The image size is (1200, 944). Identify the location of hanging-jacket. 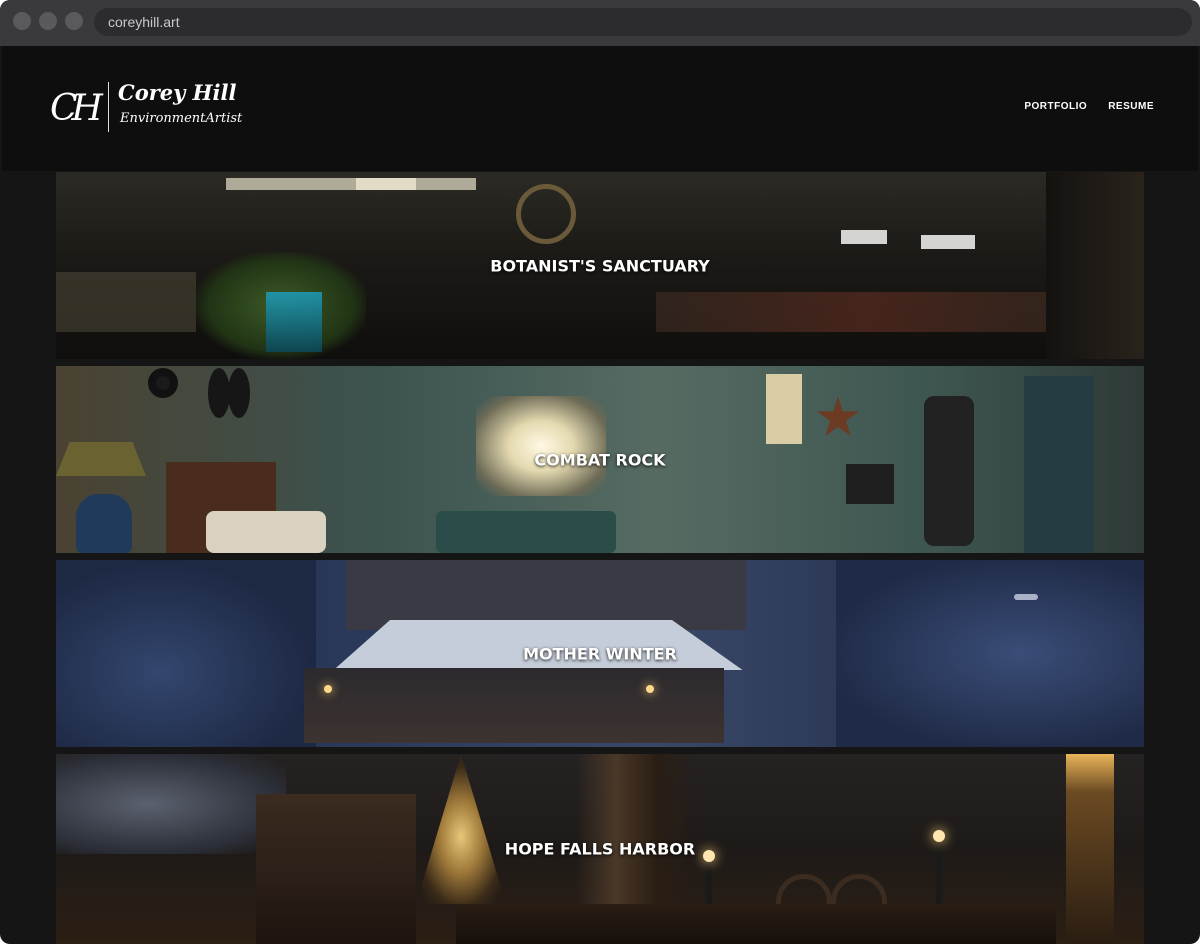
(949, 471).